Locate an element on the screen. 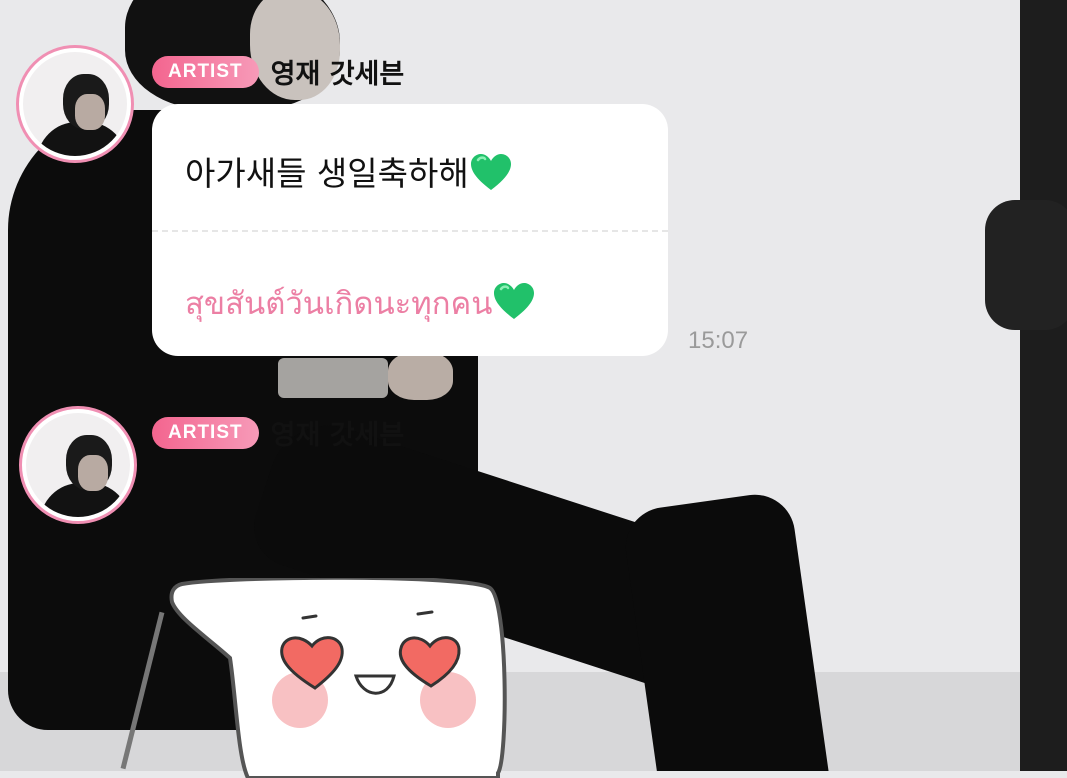 The height and width of the screenshot is (778, 1067). message-text: 아가새들 생일축하해 is located at coordinates (348, 171).